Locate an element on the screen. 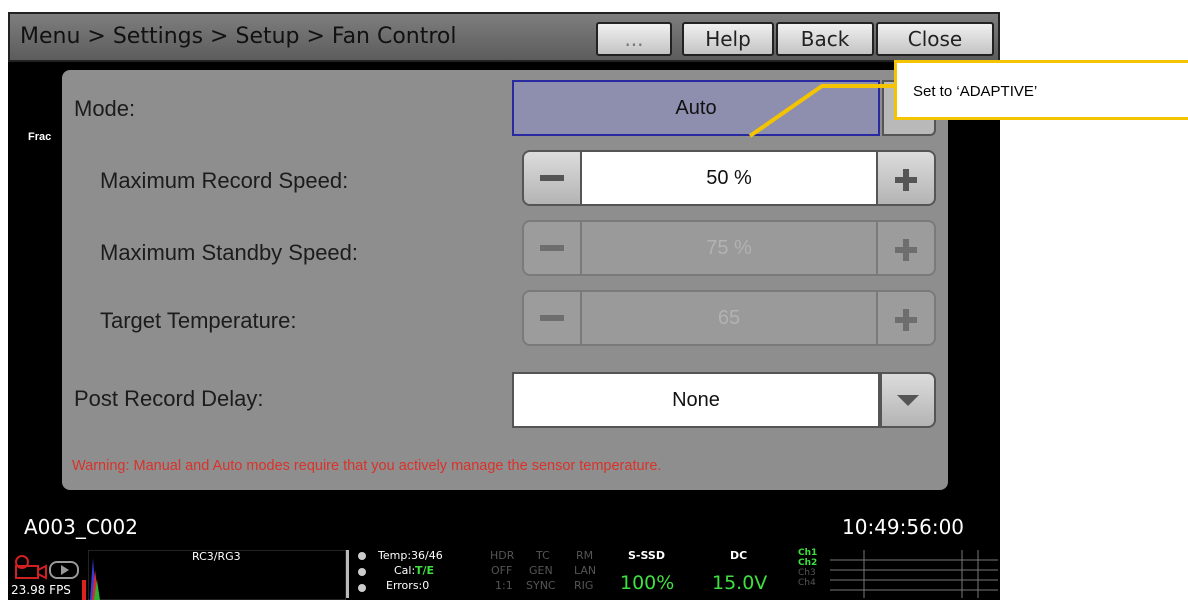 The height and width of the screenshot is (600, 1188). divider is located at coordinates (347, 574).